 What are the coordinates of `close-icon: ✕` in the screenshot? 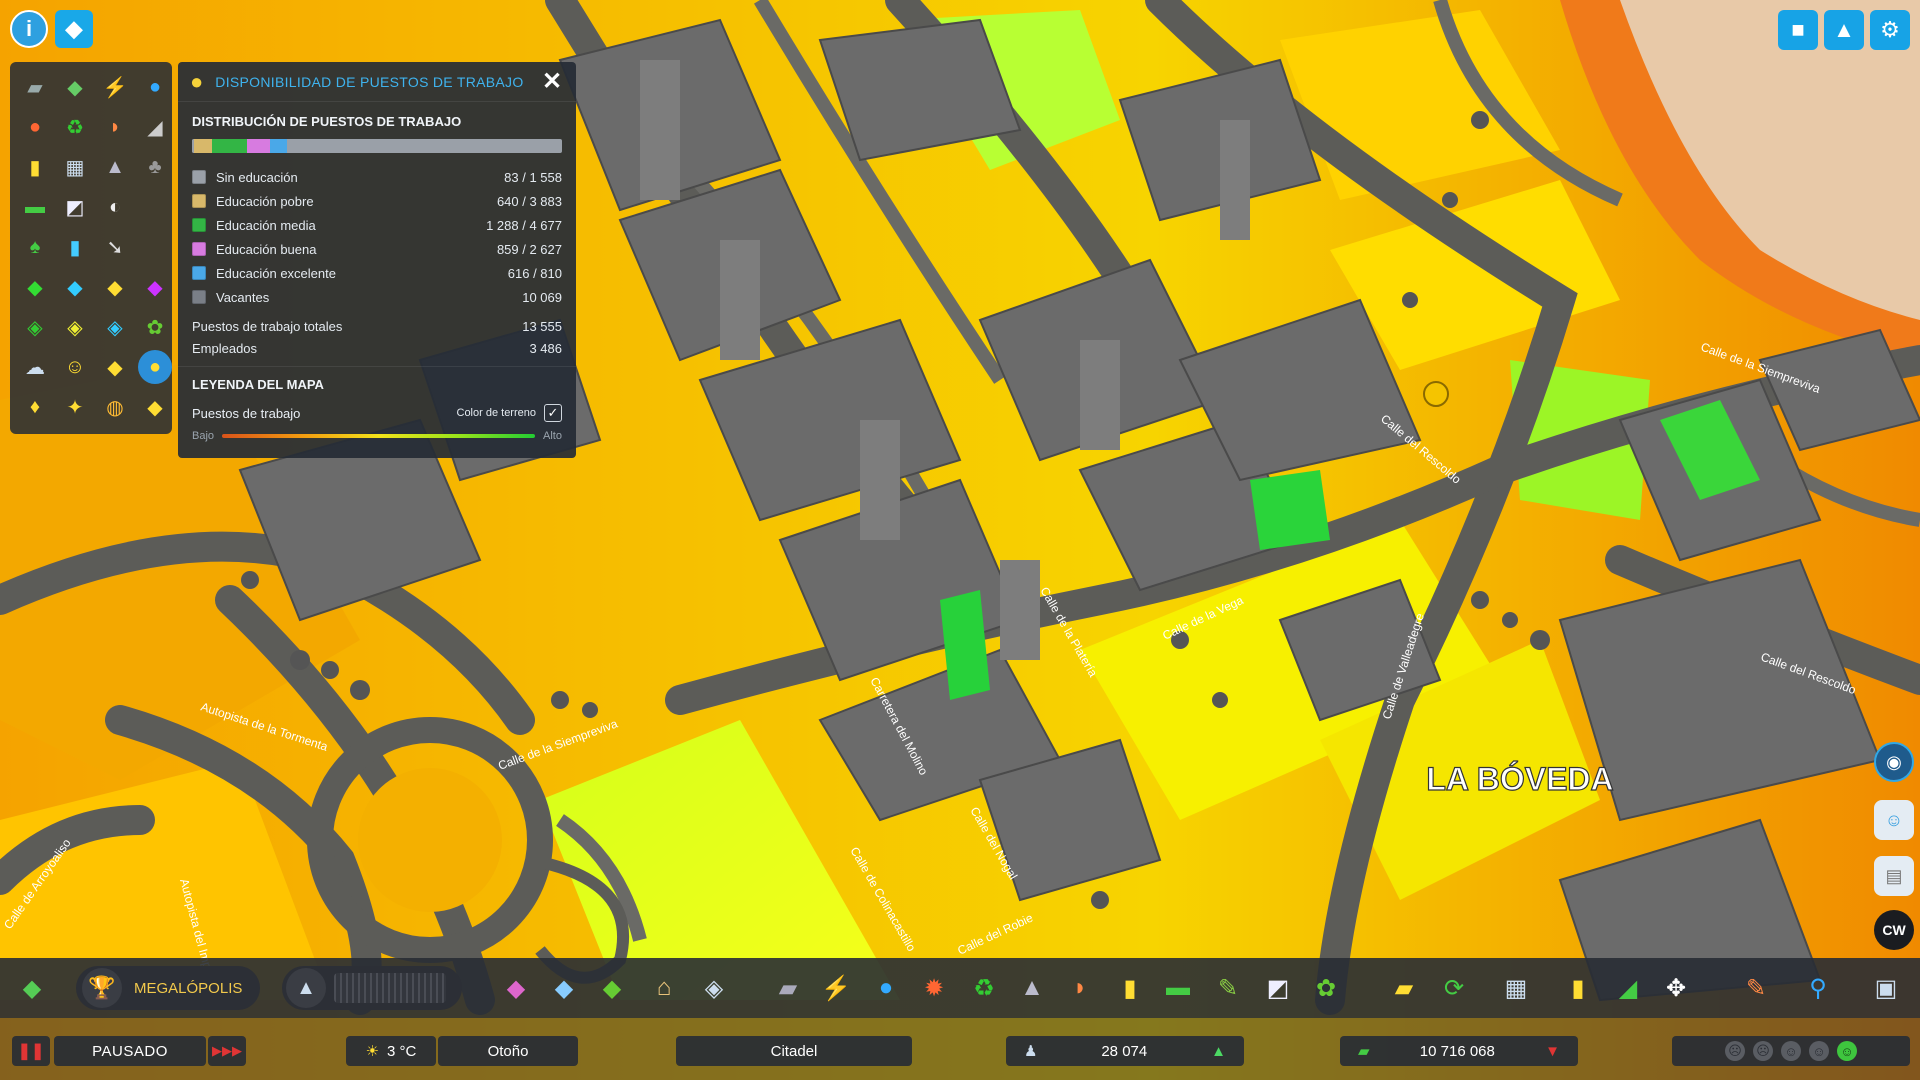 It's located at (552, 81).